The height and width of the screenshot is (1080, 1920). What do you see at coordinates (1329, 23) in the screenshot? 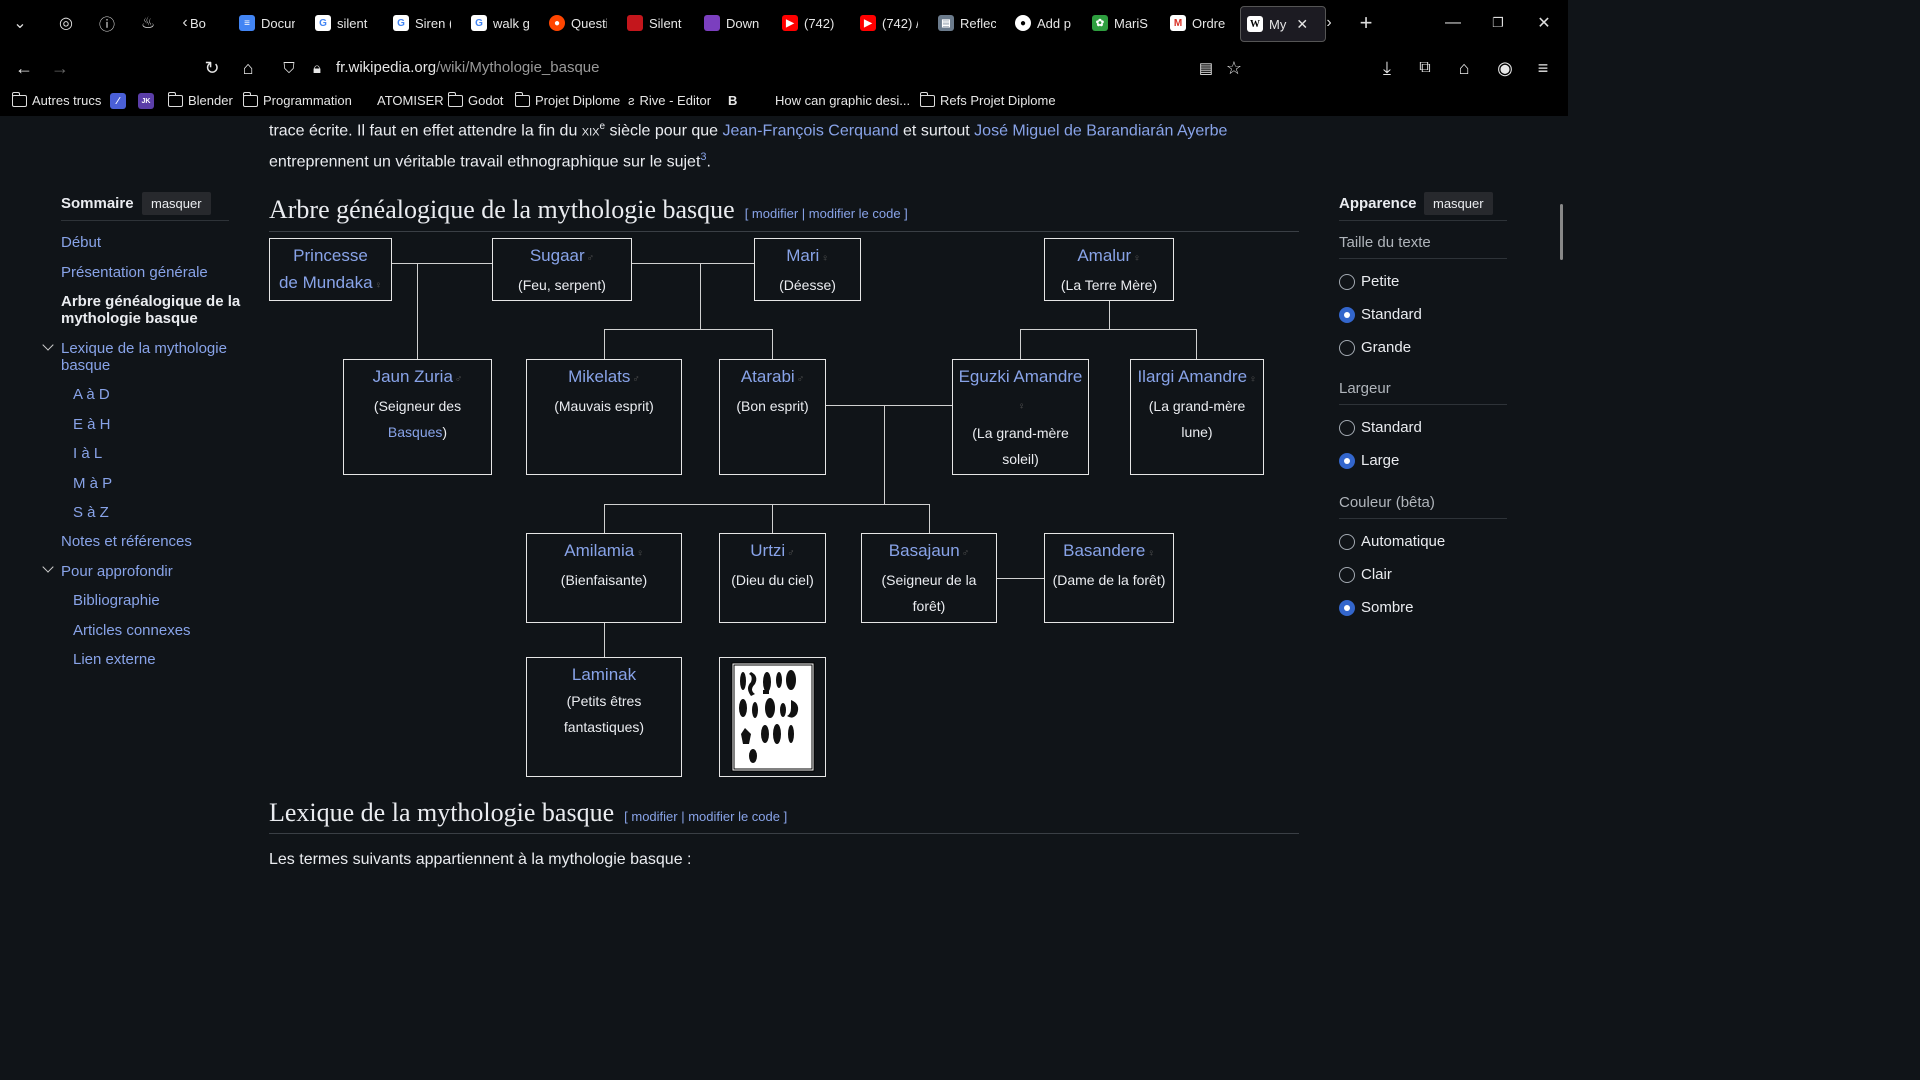
I see `scroll-tabs-right-icon: ›` at bounding box center [1329, 23].